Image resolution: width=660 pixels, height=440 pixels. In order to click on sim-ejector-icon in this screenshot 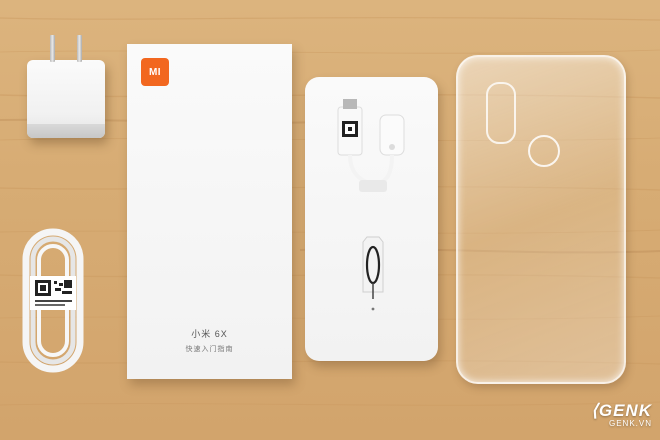, I will do `click(373, 273)`.